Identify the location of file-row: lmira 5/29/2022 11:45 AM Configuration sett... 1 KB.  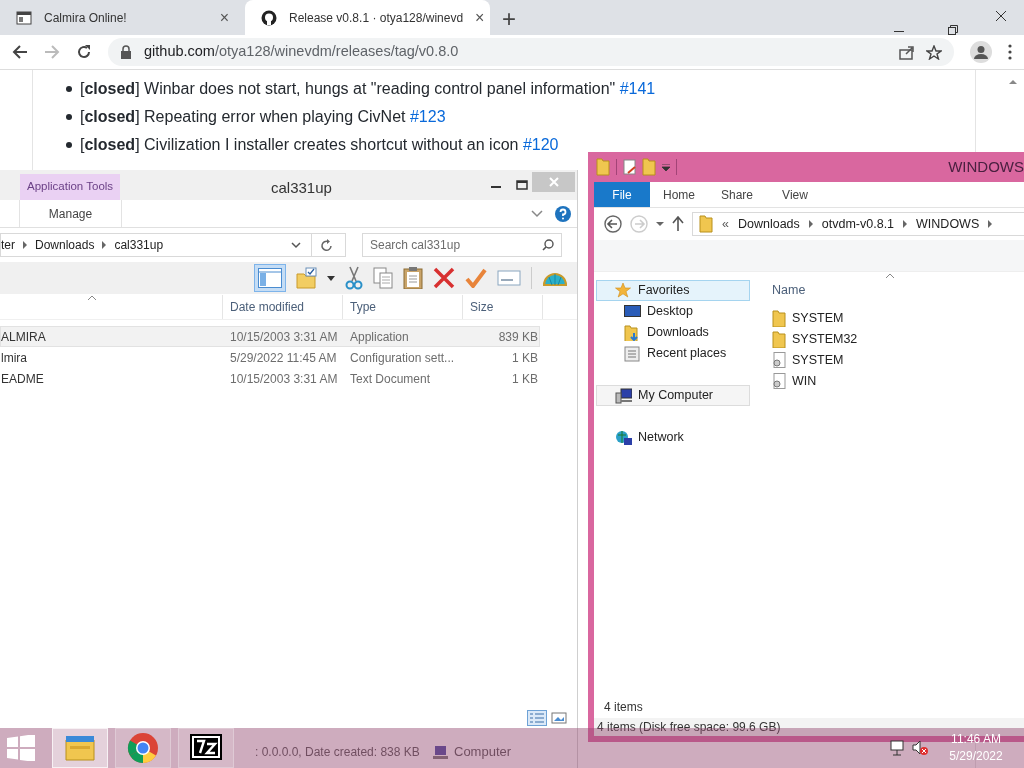
(270, 357).